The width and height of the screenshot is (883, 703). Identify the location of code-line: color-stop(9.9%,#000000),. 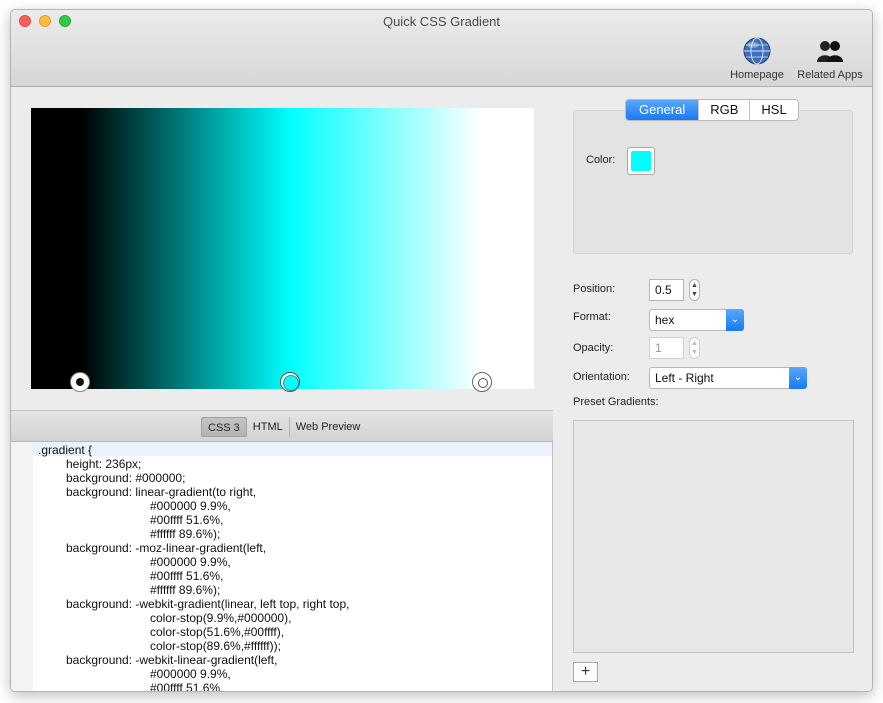
(221, 618).